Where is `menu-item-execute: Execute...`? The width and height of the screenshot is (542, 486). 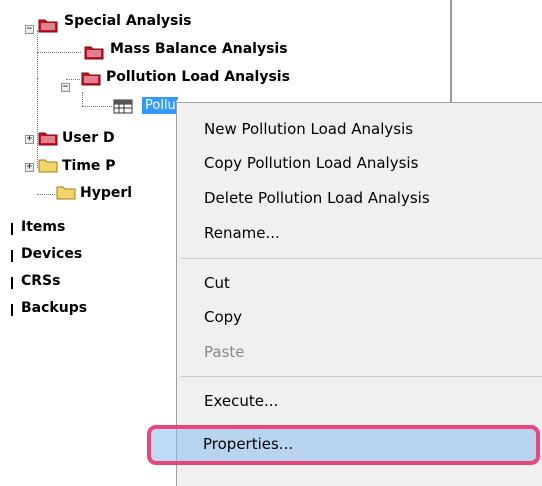 menu-item-execute: Execute... is located at coordinates (241, 401).